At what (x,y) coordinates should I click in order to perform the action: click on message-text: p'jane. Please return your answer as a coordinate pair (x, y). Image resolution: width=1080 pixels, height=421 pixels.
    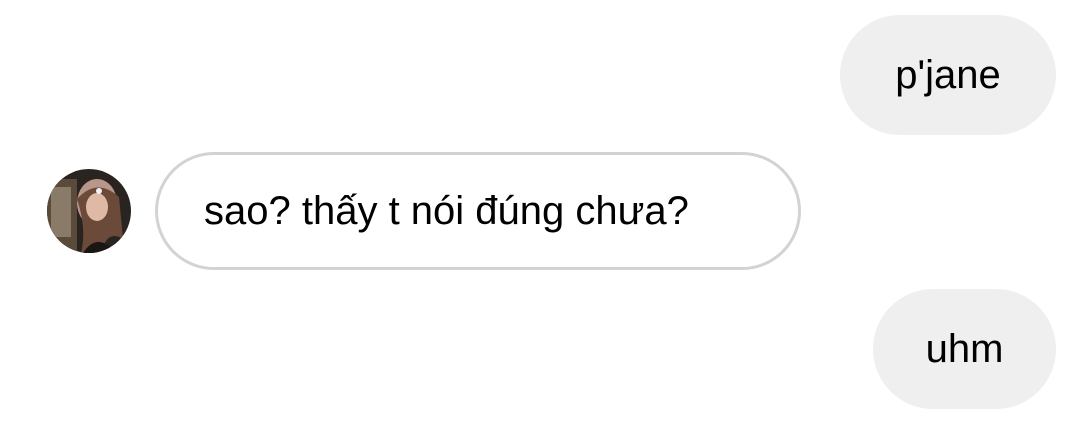
    Looking at the image, I should click on (948, 75).